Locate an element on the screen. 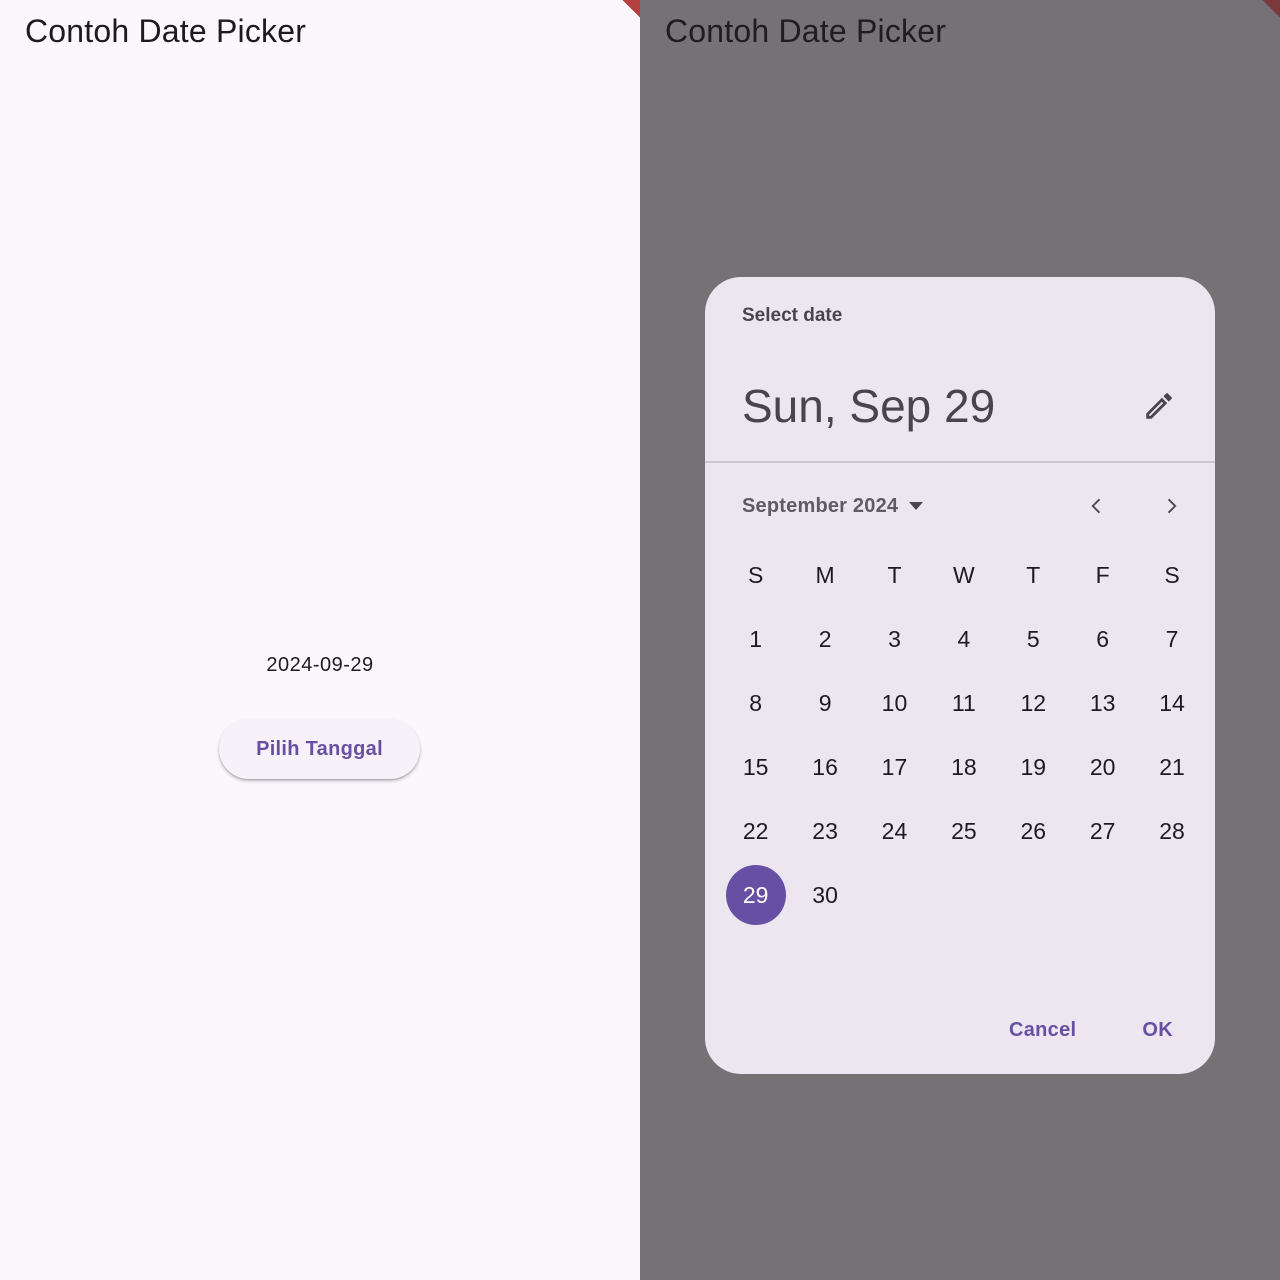  day-number: 29 is located at coordinates (755, 895).